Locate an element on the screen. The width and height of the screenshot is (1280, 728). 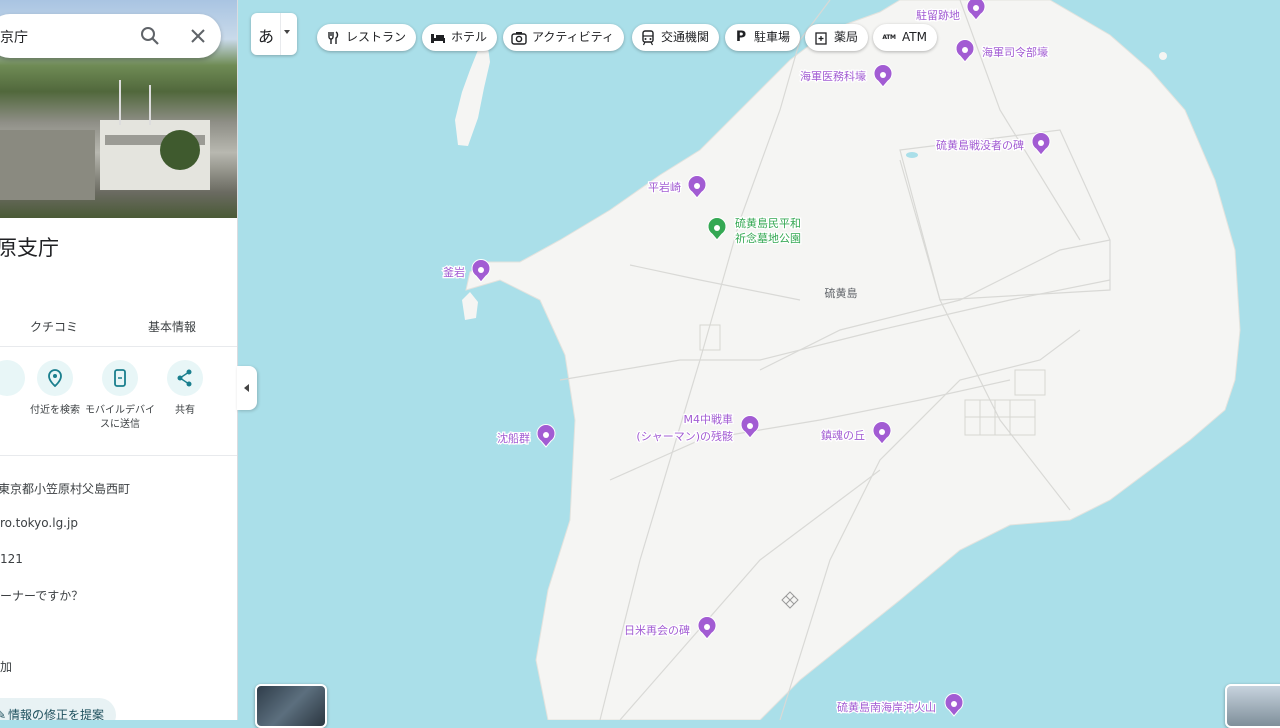
park-marker-glyph is located at coordinates (717, 228).